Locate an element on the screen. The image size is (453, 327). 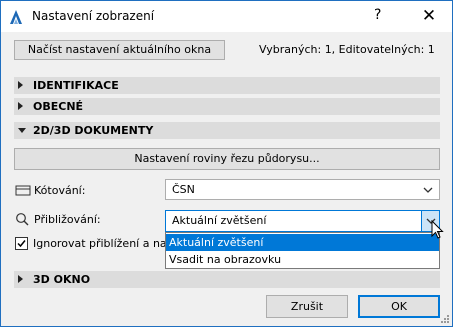
zoom-select: Aktuální zvětšení is located at coordinates (302, 221).